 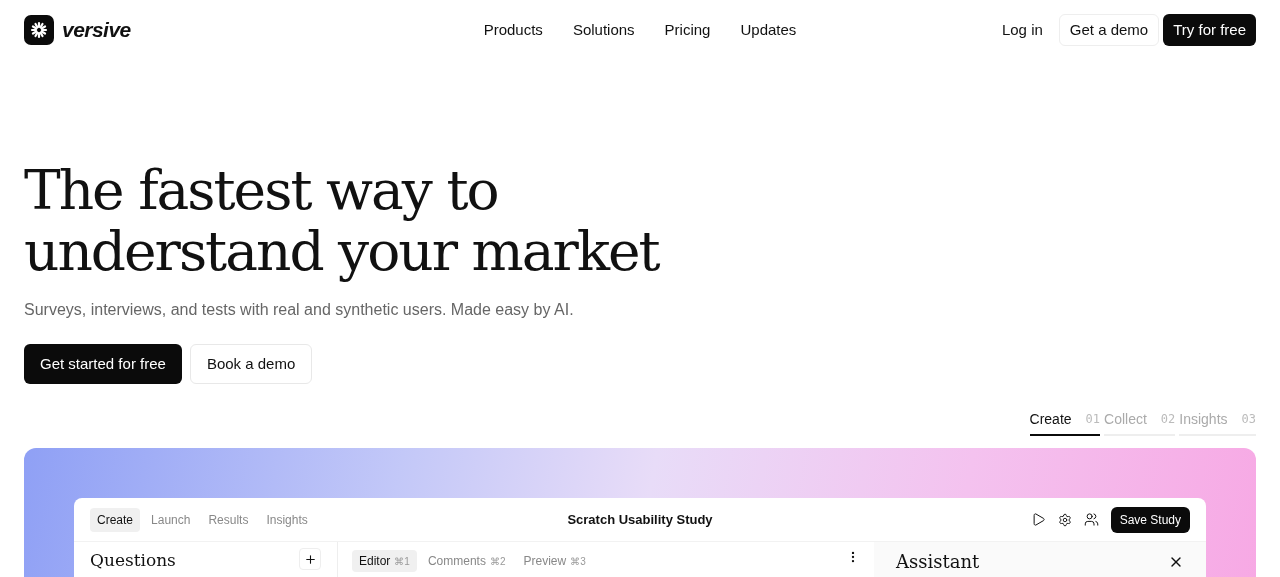 What do you see at coordinates (171, 519) in the screenshot?
I see `app-tab: Launch` at bounding box center [171, 519].